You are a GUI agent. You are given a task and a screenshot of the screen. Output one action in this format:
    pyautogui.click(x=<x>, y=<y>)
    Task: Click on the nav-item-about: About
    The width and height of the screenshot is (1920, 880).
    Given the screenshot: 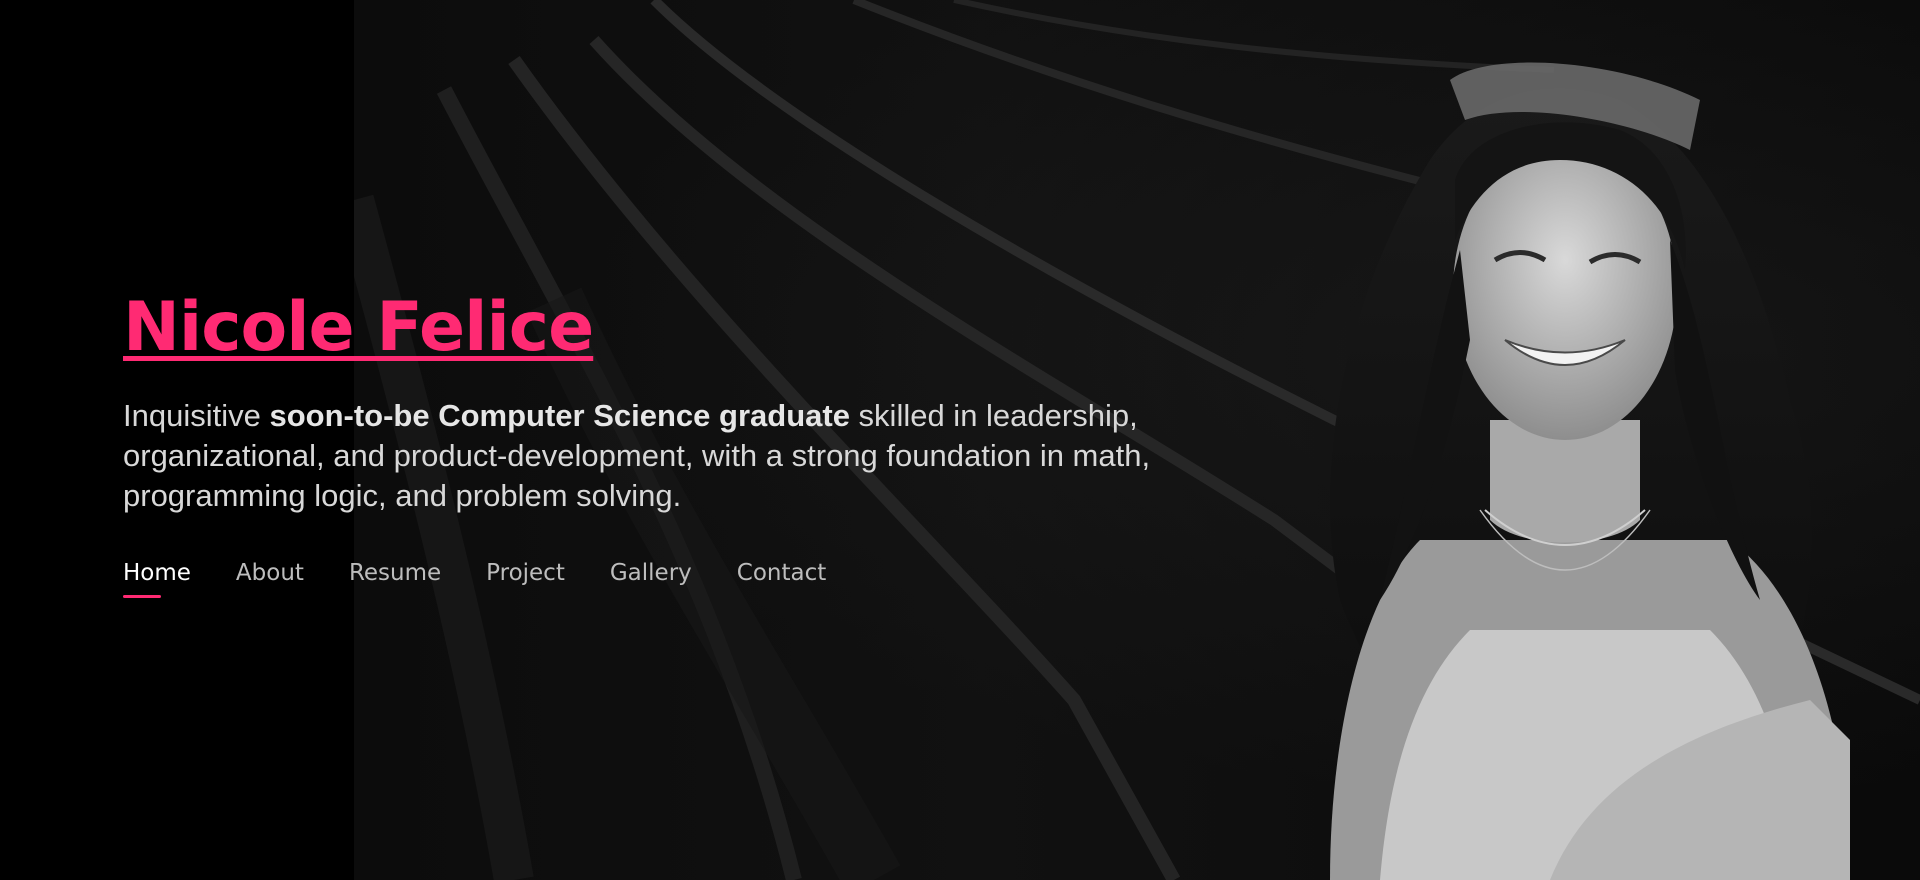 What is the action you would take?
    pyautogui.click(x=270, y=578)
    